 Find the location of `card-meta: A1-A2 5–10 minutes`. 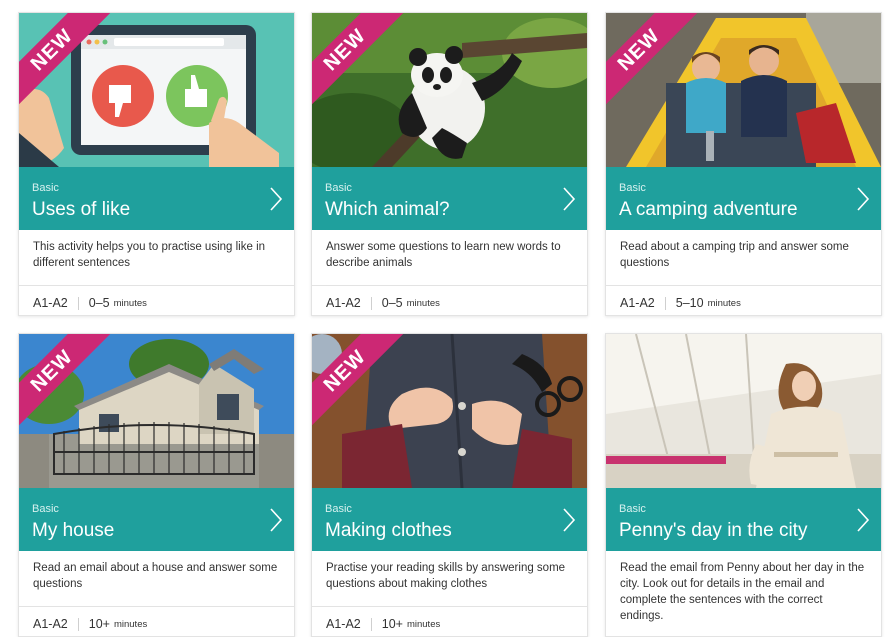

card-meta: A1-A2 5–10 minutes is located at coordinates (743, 300).